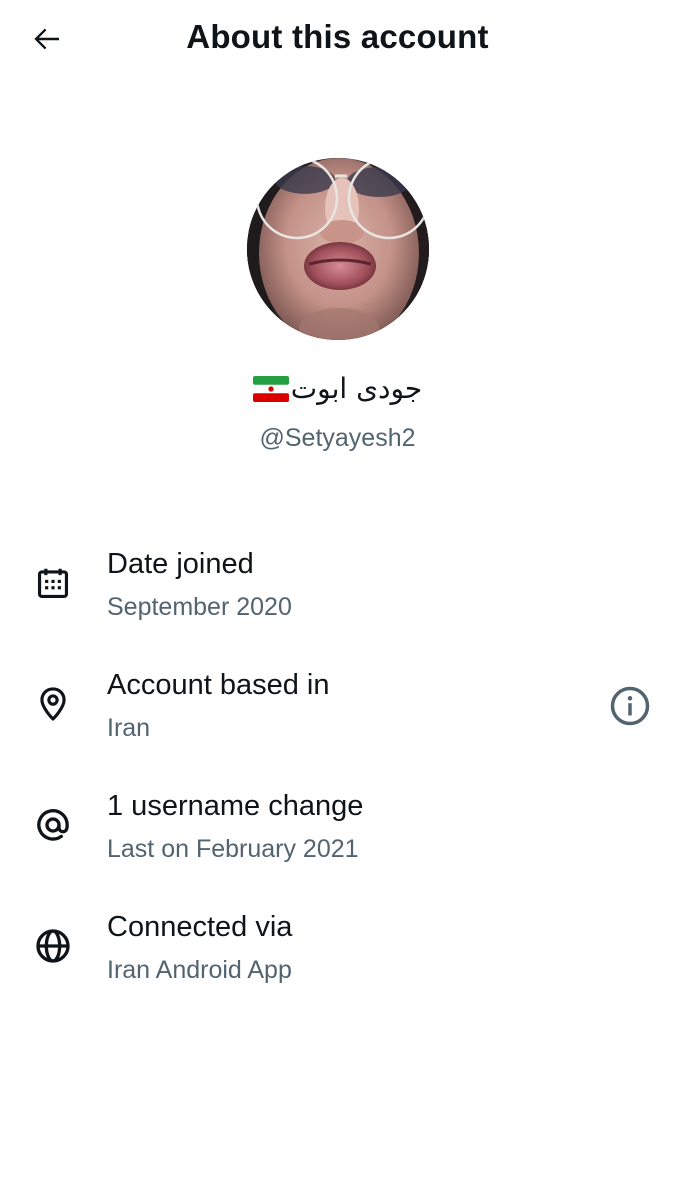  Describe the element at coordinates (200, 927) in the screenshot. I see `detail-label: Connected via` at that location.